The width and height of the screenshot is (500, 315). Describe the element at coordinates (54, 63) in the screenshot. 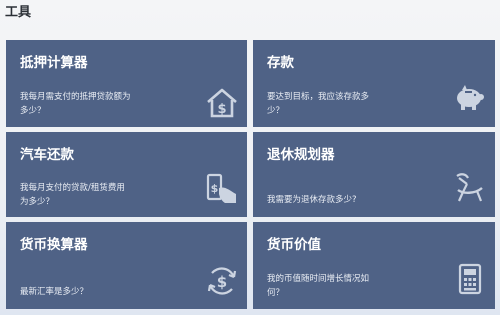

I see `mortgage-calculator-title: 抵押计算器` at that location.